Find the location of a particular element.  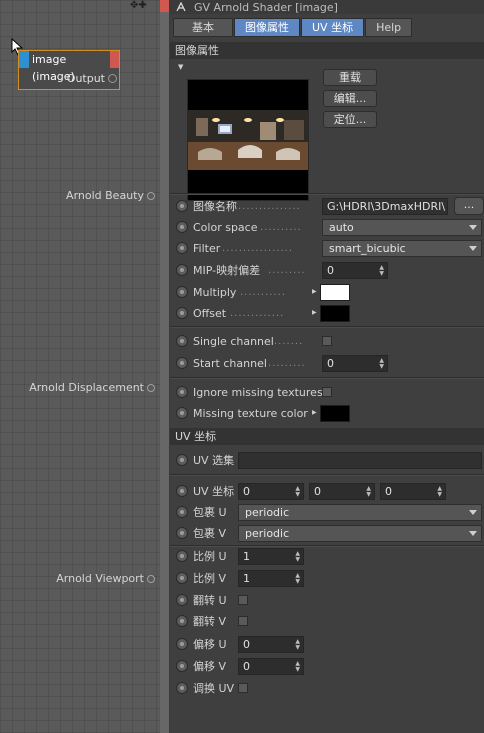

image-node: image (image) Output is located at coordinates (69, 70).